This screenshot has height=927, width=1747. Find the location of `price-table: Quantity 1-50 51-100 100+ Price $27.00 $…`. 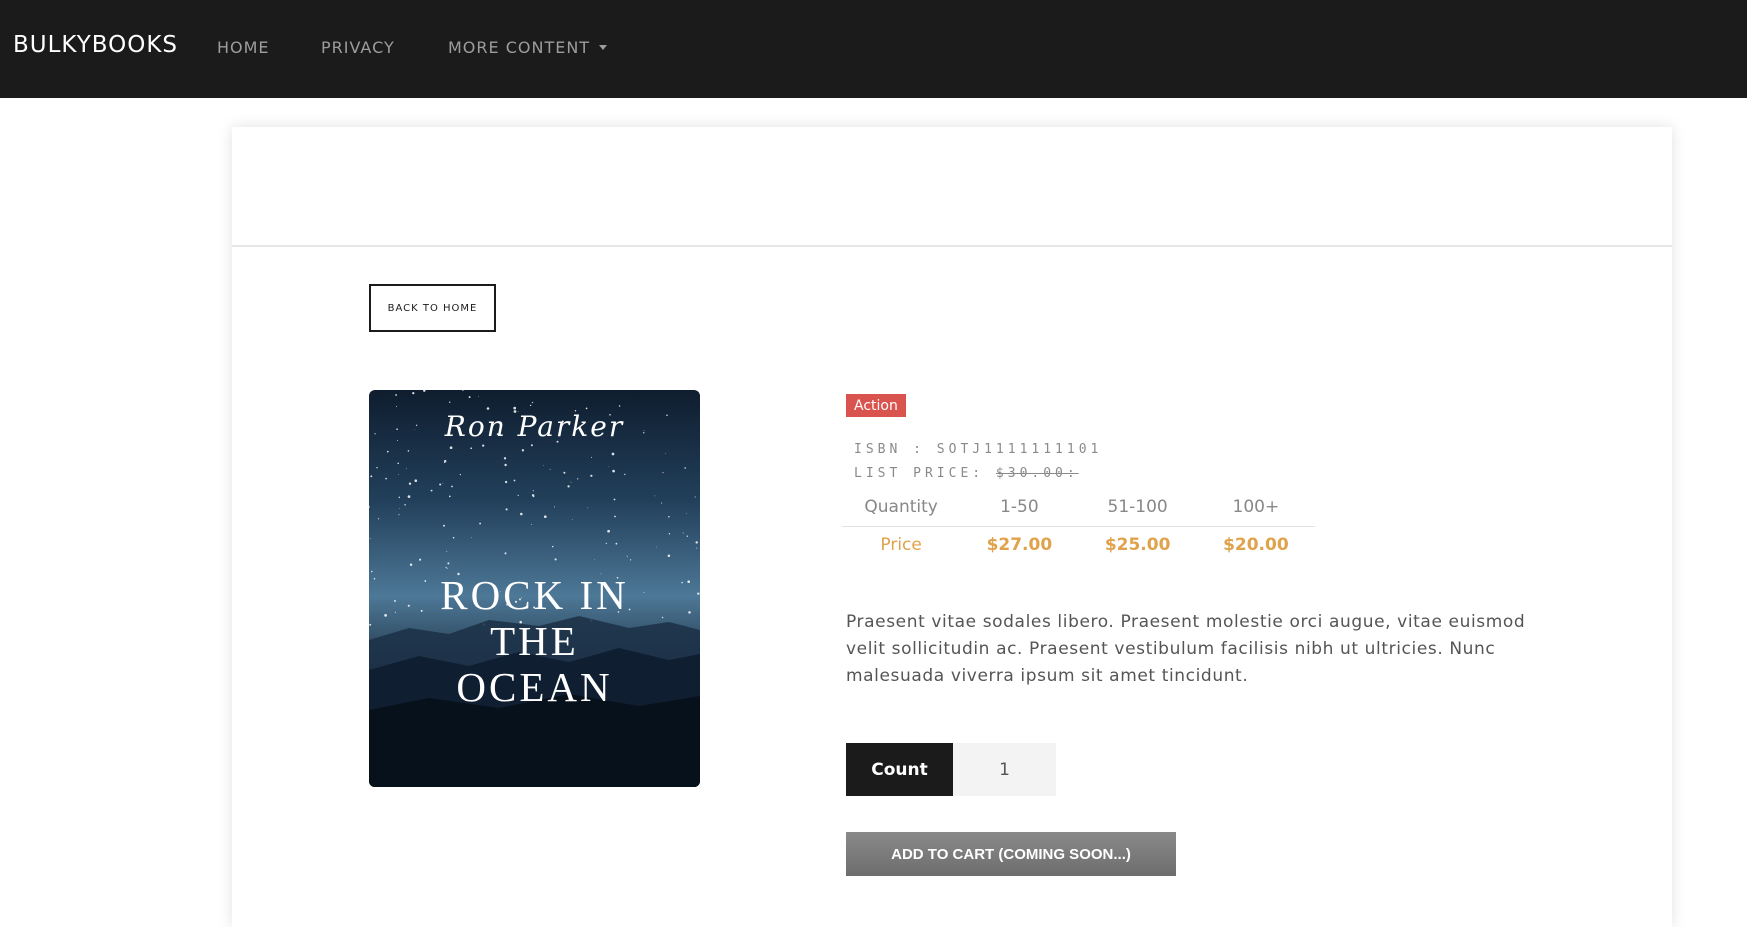

price-table: Quantity 1-50 51-100 100+ Price $27.00 $… is located at coordinates (1078, 526).